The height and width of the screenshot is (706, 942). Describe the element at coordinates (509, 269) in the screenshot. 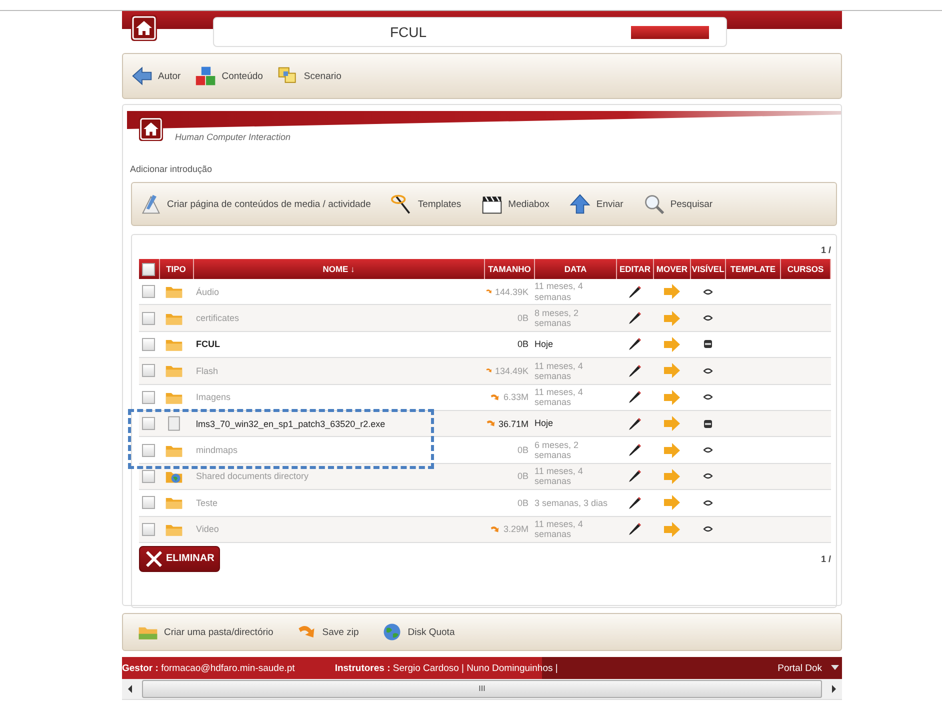

I see `column-header: TAMANHO` at that location.